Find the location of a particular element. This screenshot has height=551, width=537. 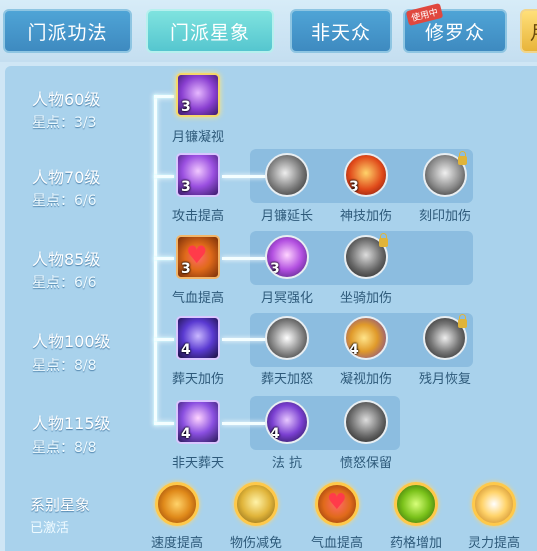

demon-icon: 4 is located at coordinates (287, 422).